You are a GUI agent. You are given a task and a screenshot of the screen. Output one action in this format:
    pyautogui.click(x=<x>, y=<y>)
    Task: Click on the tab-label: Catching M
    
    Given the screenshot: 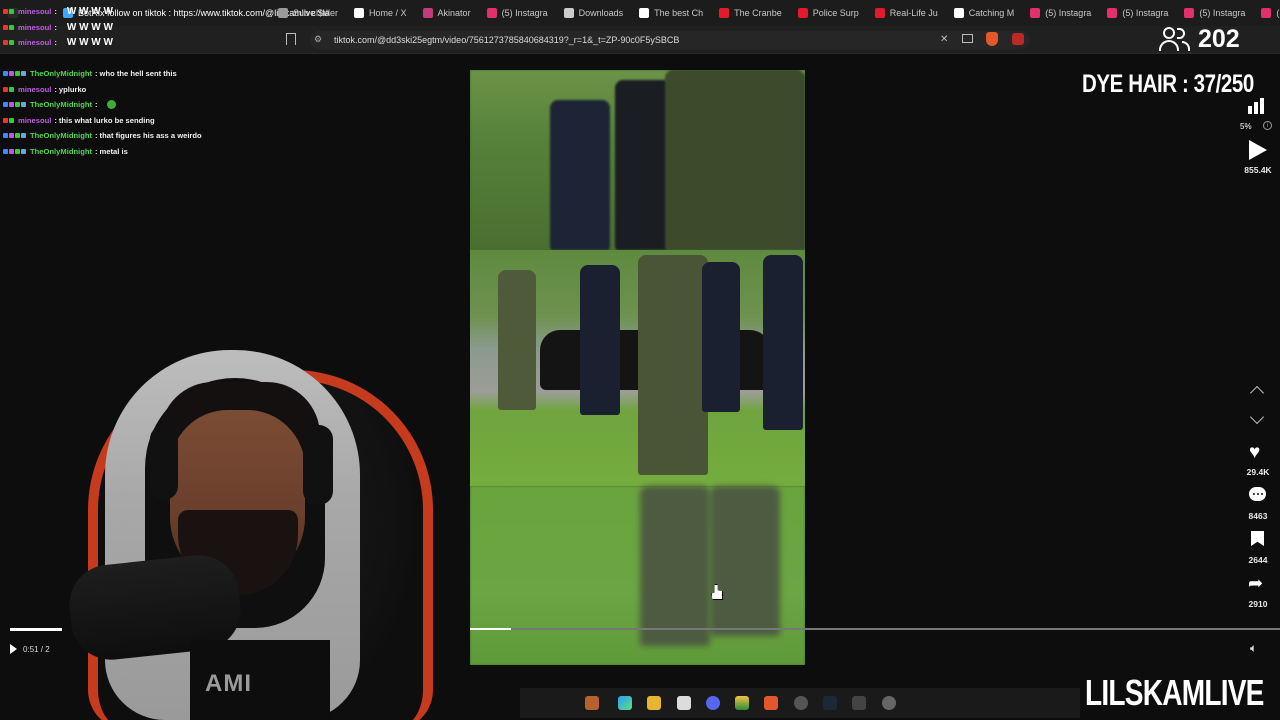 What is the action you would take?
    pyautogui.click(x=991, y=13)
    